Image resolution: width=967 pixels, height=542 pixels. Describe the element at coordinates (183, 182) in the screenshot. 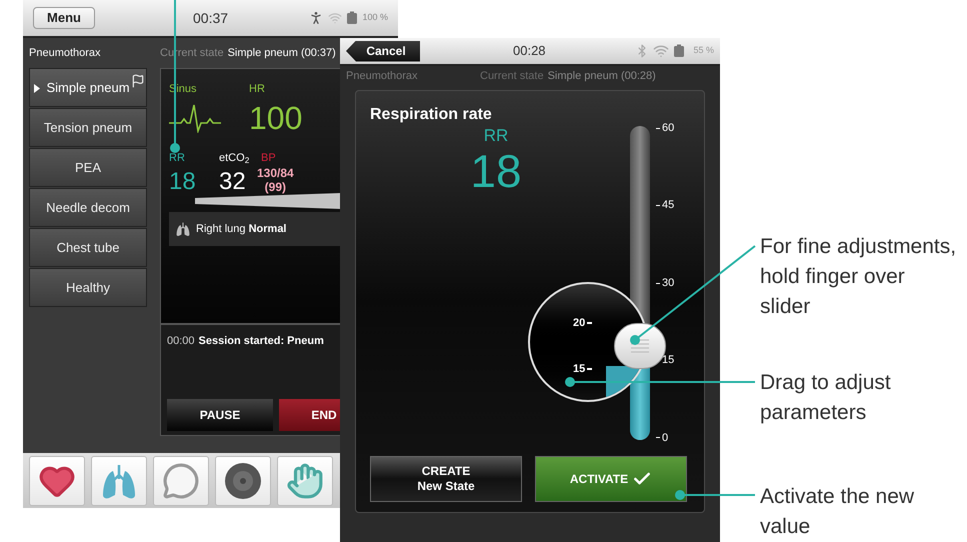

I see `rr-value: 18` at that location.